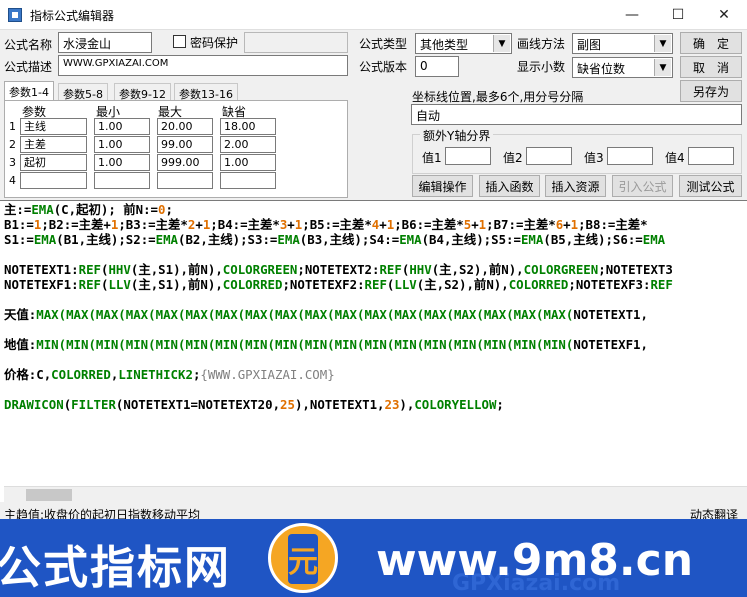 The height and width of the screenshot is (597, 747). I want to click on code-token: 25, so click(287, 404).